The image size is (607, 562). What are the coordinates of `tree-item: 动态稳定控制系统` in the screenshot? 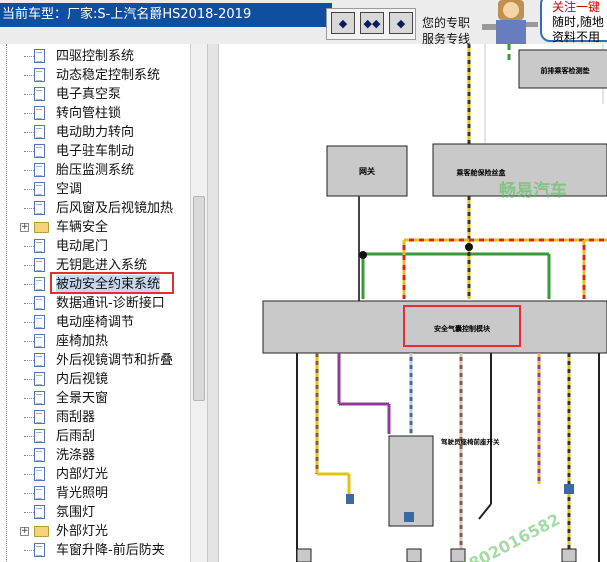 It's located at (95, 75).